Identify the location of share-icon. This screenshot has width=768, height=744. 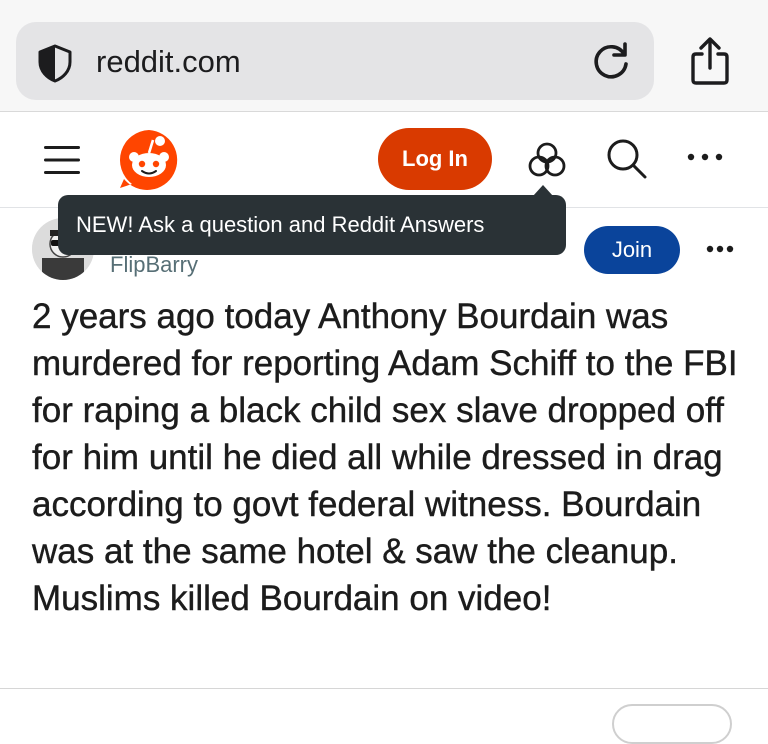
(710, 61).